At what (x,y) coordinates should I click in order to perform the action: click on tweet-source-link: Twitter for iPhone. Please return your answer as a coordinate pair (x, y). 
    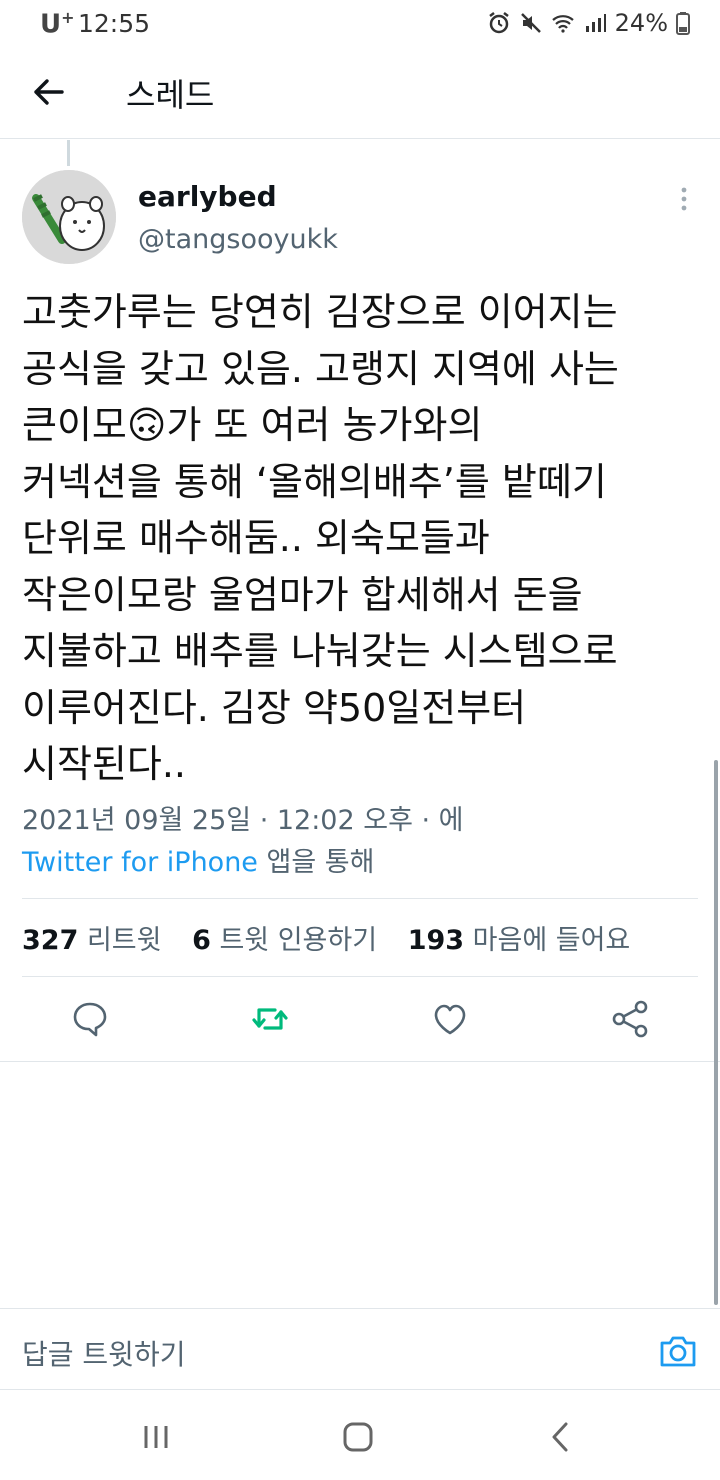
    Looking at the image, I should click on (140, 862).